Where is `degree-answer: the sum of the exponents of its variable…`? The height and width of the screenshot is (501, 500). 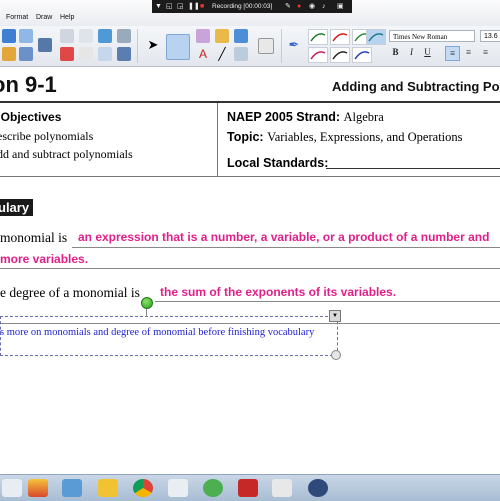 degree-answer: the sum of the exponents of its variable… is located at coordinates (278, 292).